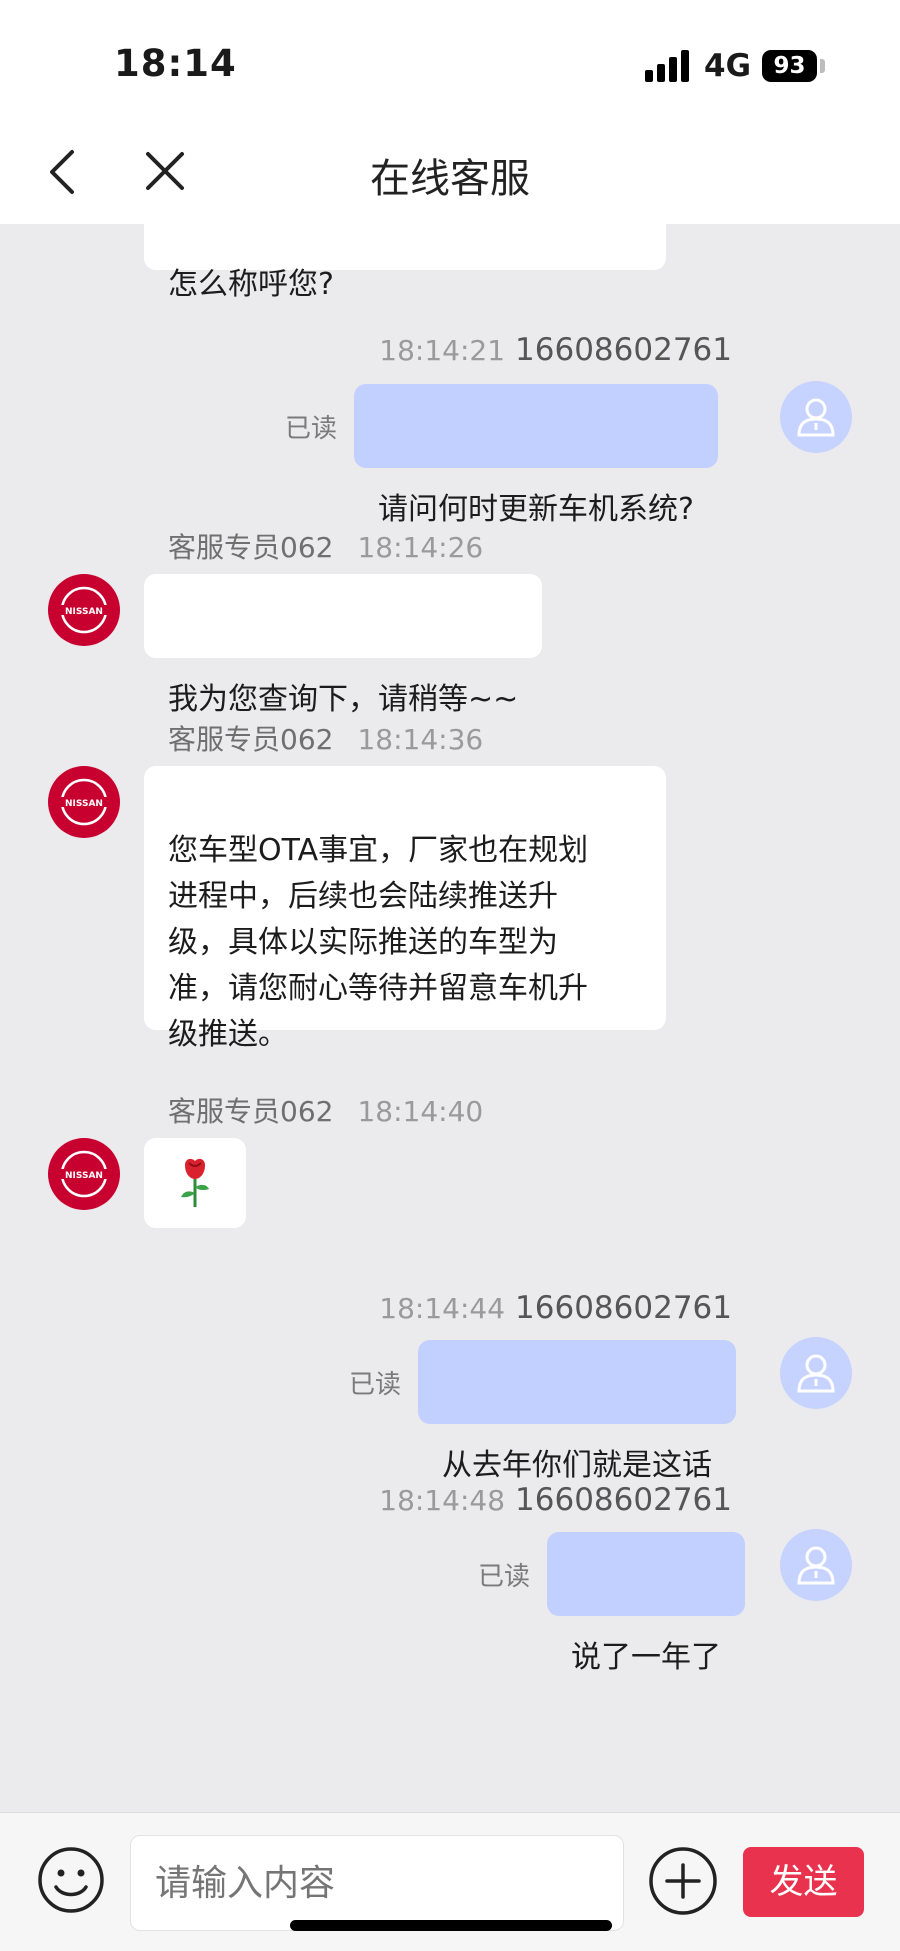 The height and width of the screenshot is (1951, 900). I want to click on message-time: 18:14:21, so click(442, 350).